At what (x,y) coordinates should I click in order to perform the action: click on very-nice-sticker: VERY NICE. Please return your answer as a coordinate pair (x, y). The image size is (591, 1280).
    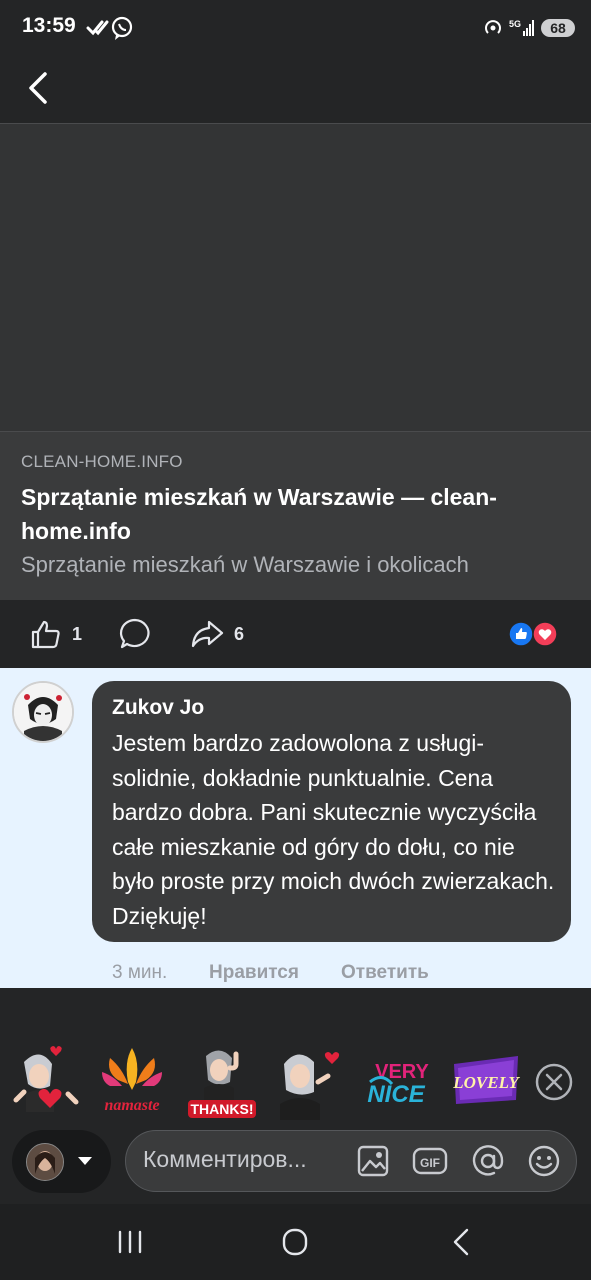
    Looking at the image, I should click on (398, 1081).